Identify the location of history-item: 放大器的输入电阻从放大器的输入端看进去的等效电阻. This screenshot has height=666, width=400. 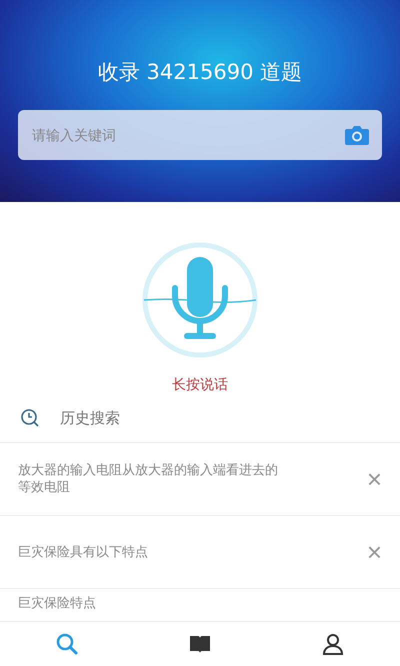
(154, 479).